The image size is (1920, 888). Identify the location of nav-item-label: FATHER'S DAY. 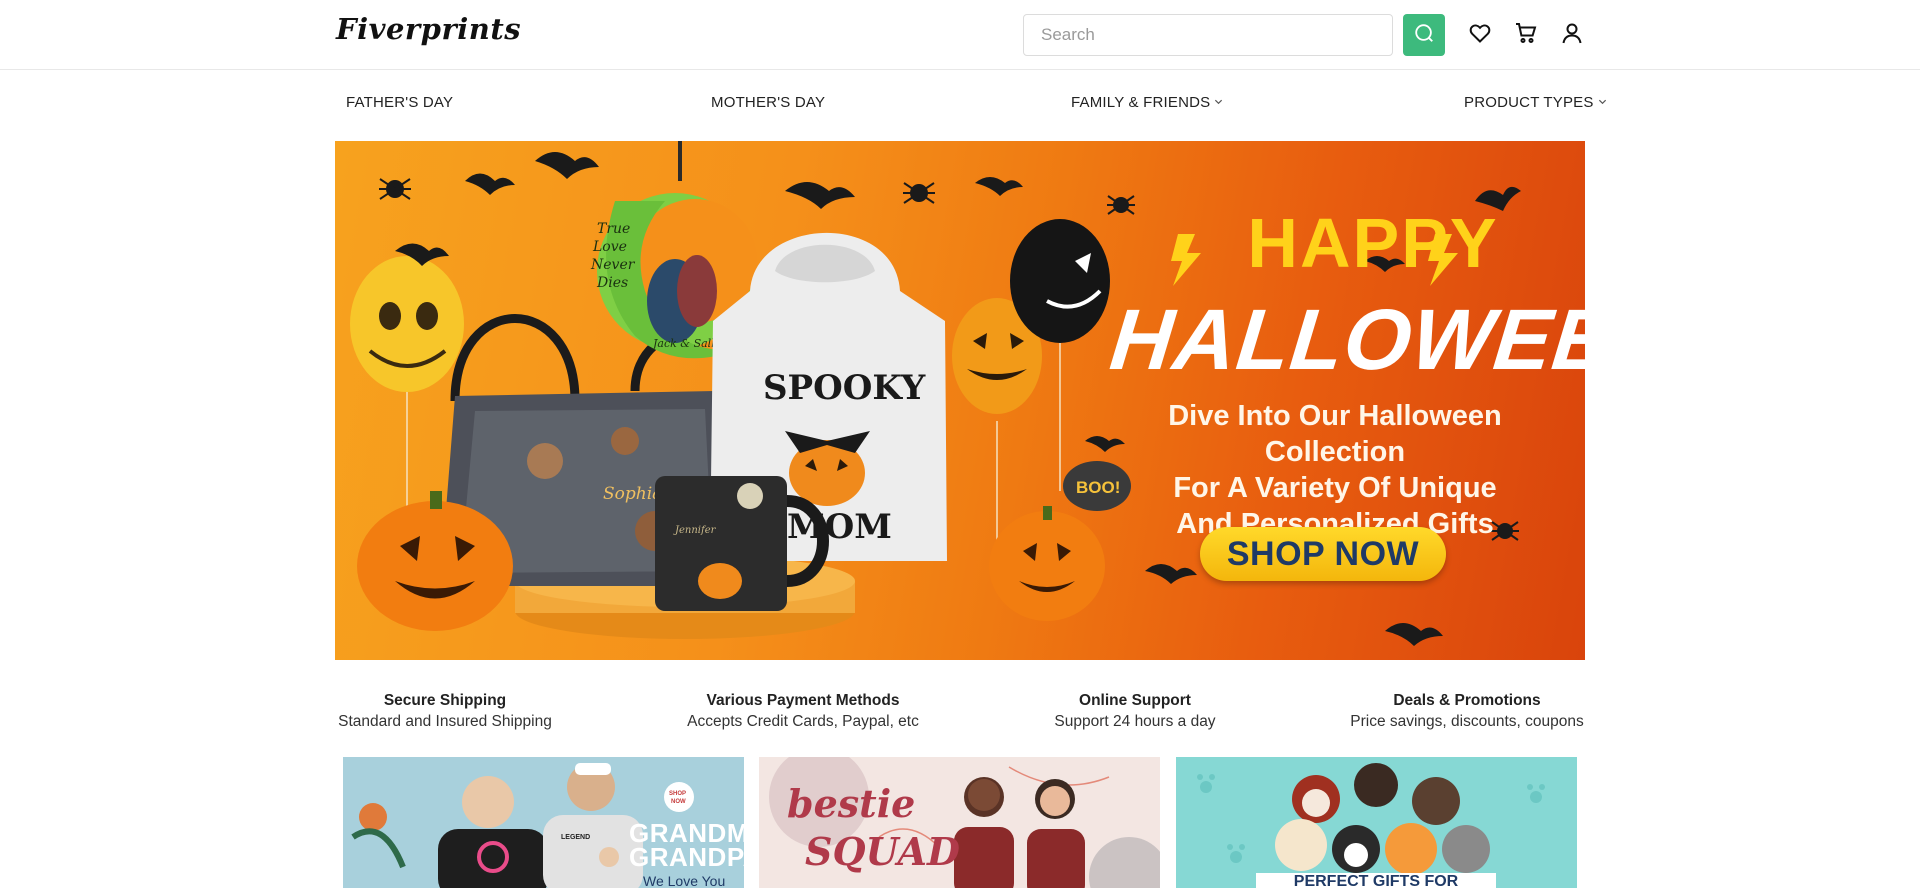
(400, 102).